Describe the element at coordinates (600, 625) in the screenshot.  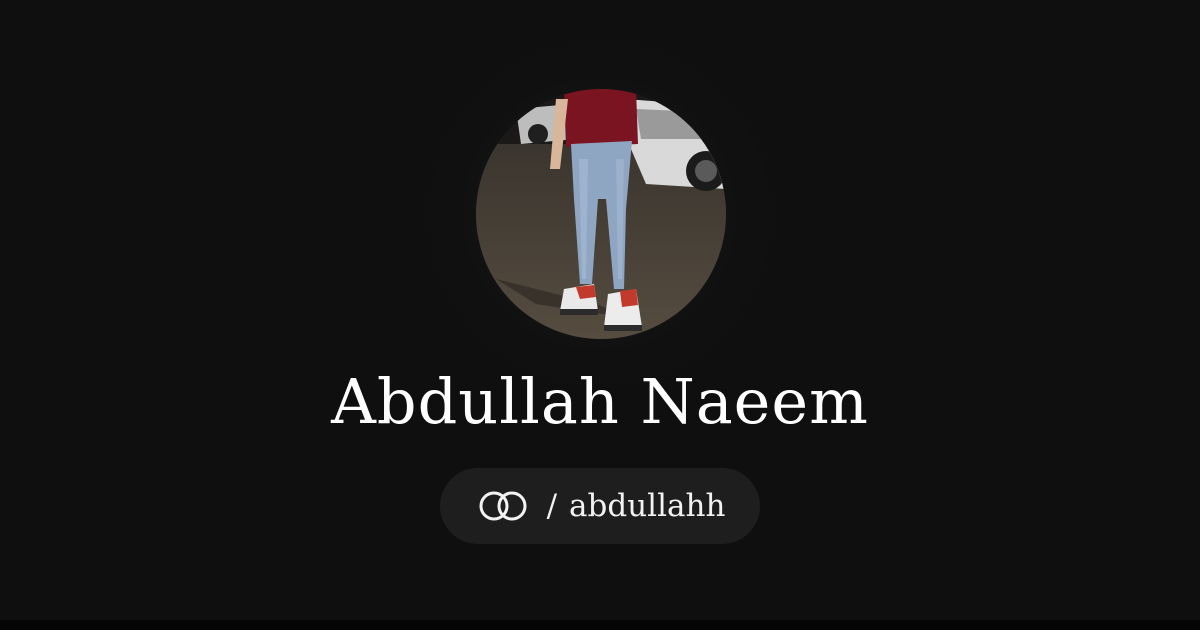
I see `bottom-bar` at that location.